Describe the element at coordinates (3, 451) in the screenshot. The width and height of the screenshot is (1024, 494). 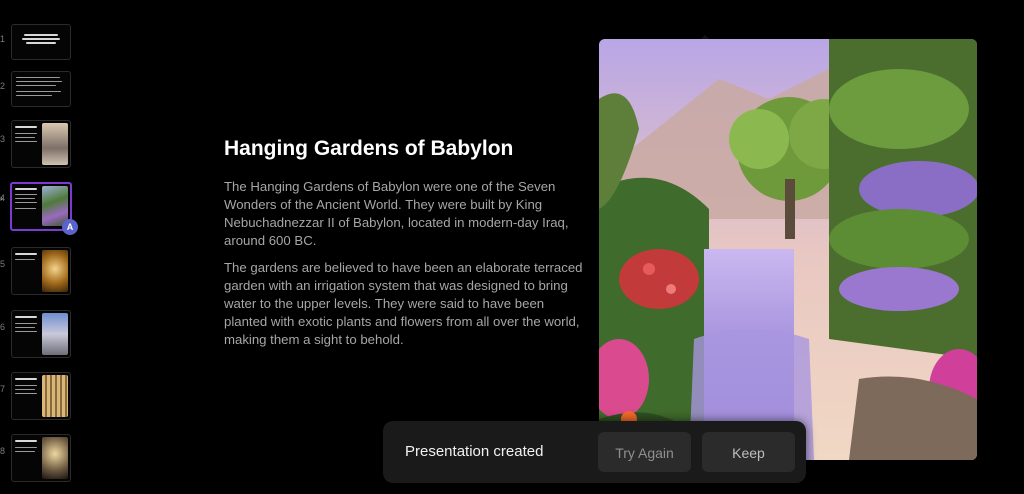
I see `slide-number: 8` at that location.